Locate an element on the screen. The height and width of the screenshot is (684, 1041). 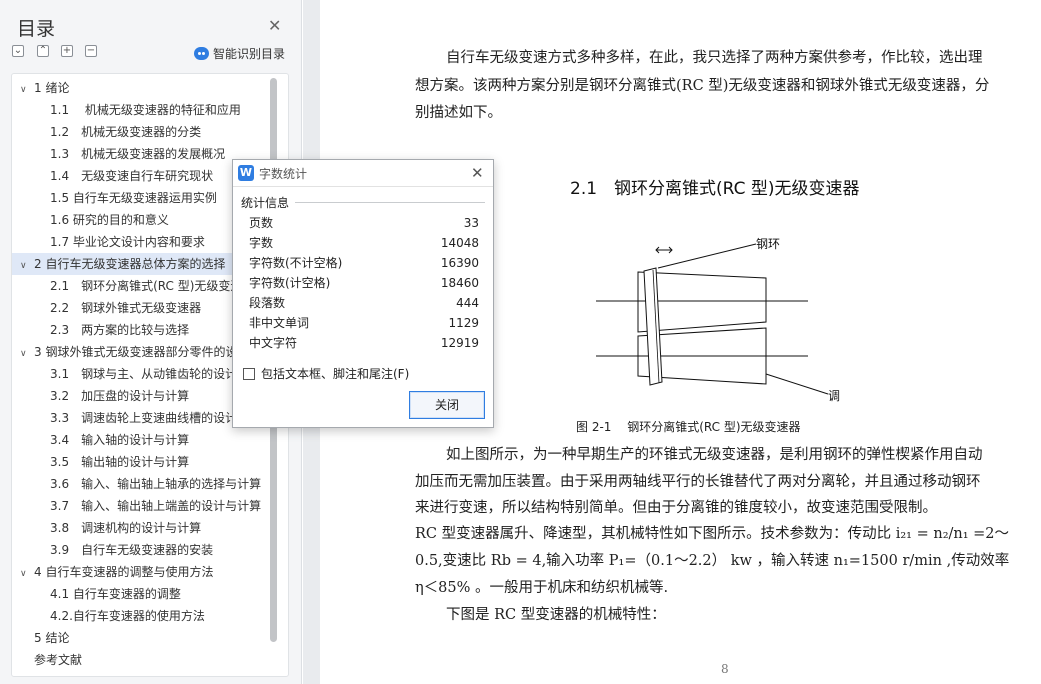
toc-item-label: 1.4 无级变速自行车研究现状 is located at coordinates (132, 176).